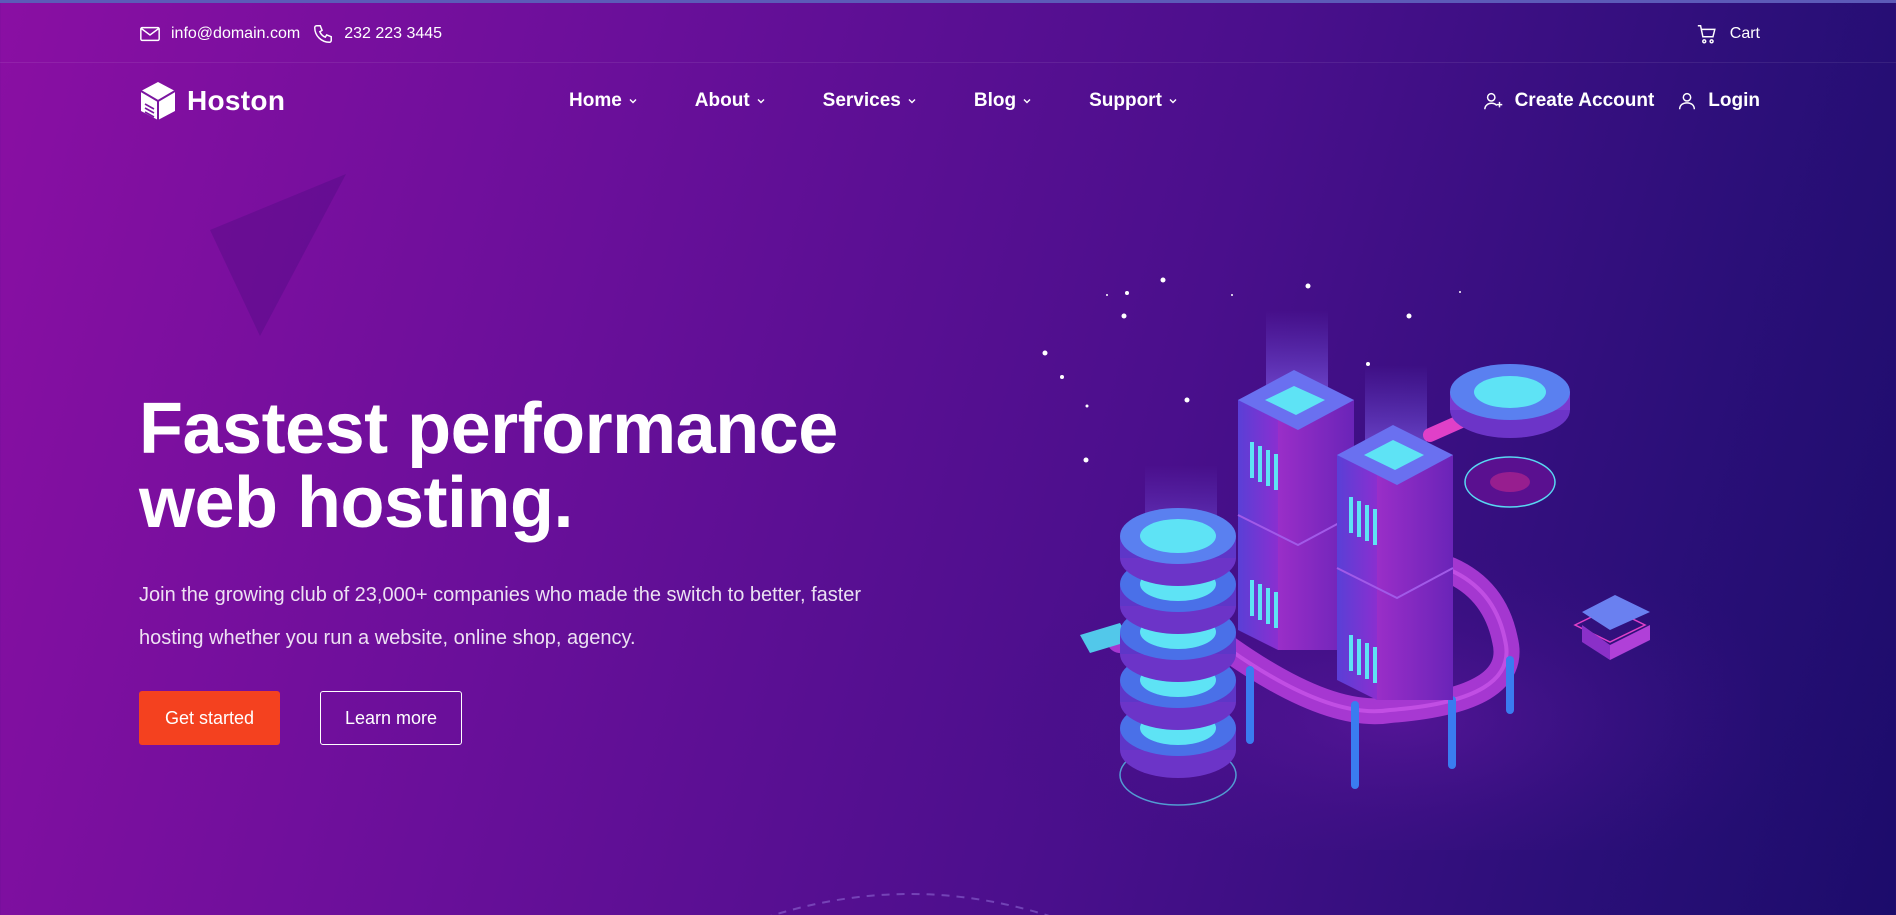  Describe the element at coordinates (236, 100) in the screenshot. I see `brand-name: Hoston` at that location.